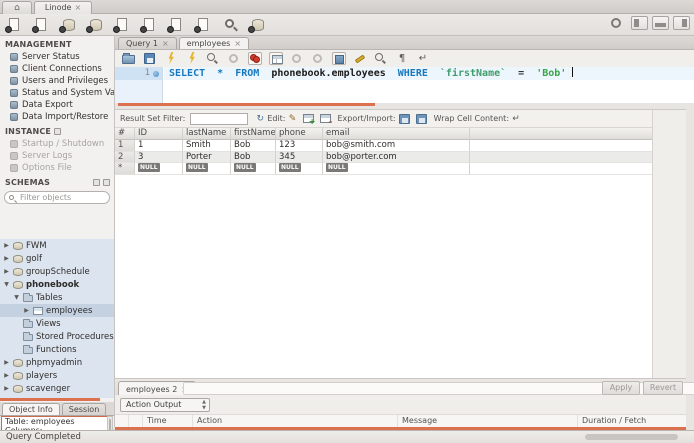 The width and height of the screenshot is (694, 443). Describe the element at coordinates (63, 7) in the screenshot. I see `connection-tab-linode: Linode ×` at that location.